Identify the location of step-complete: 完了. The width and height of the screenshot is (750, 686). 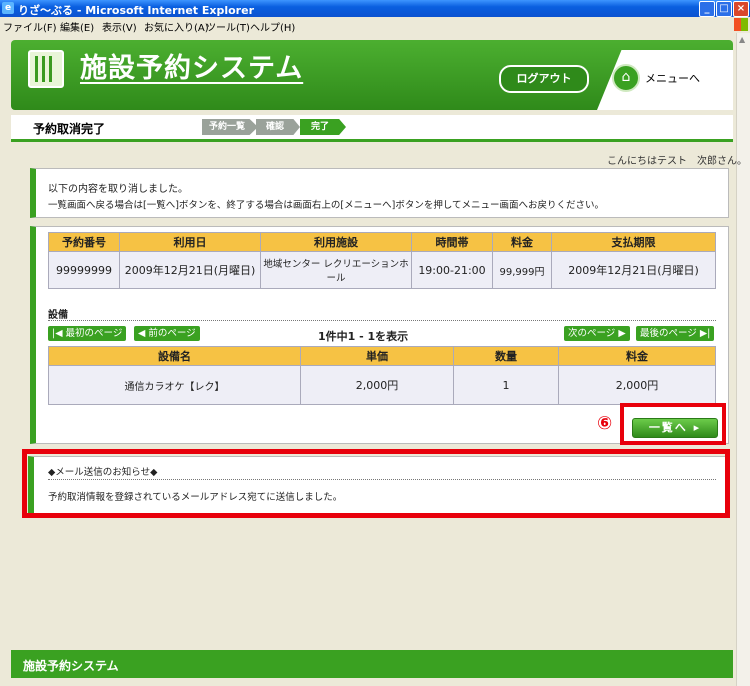
(323, 127).